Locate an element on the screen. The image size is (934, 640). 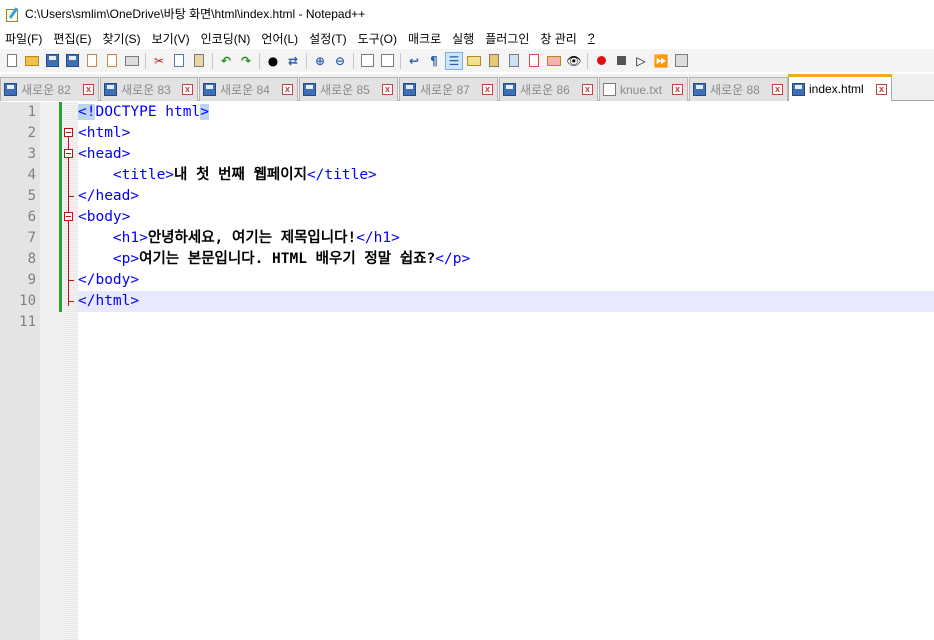
print-icon is located at coordinates (132, 61).